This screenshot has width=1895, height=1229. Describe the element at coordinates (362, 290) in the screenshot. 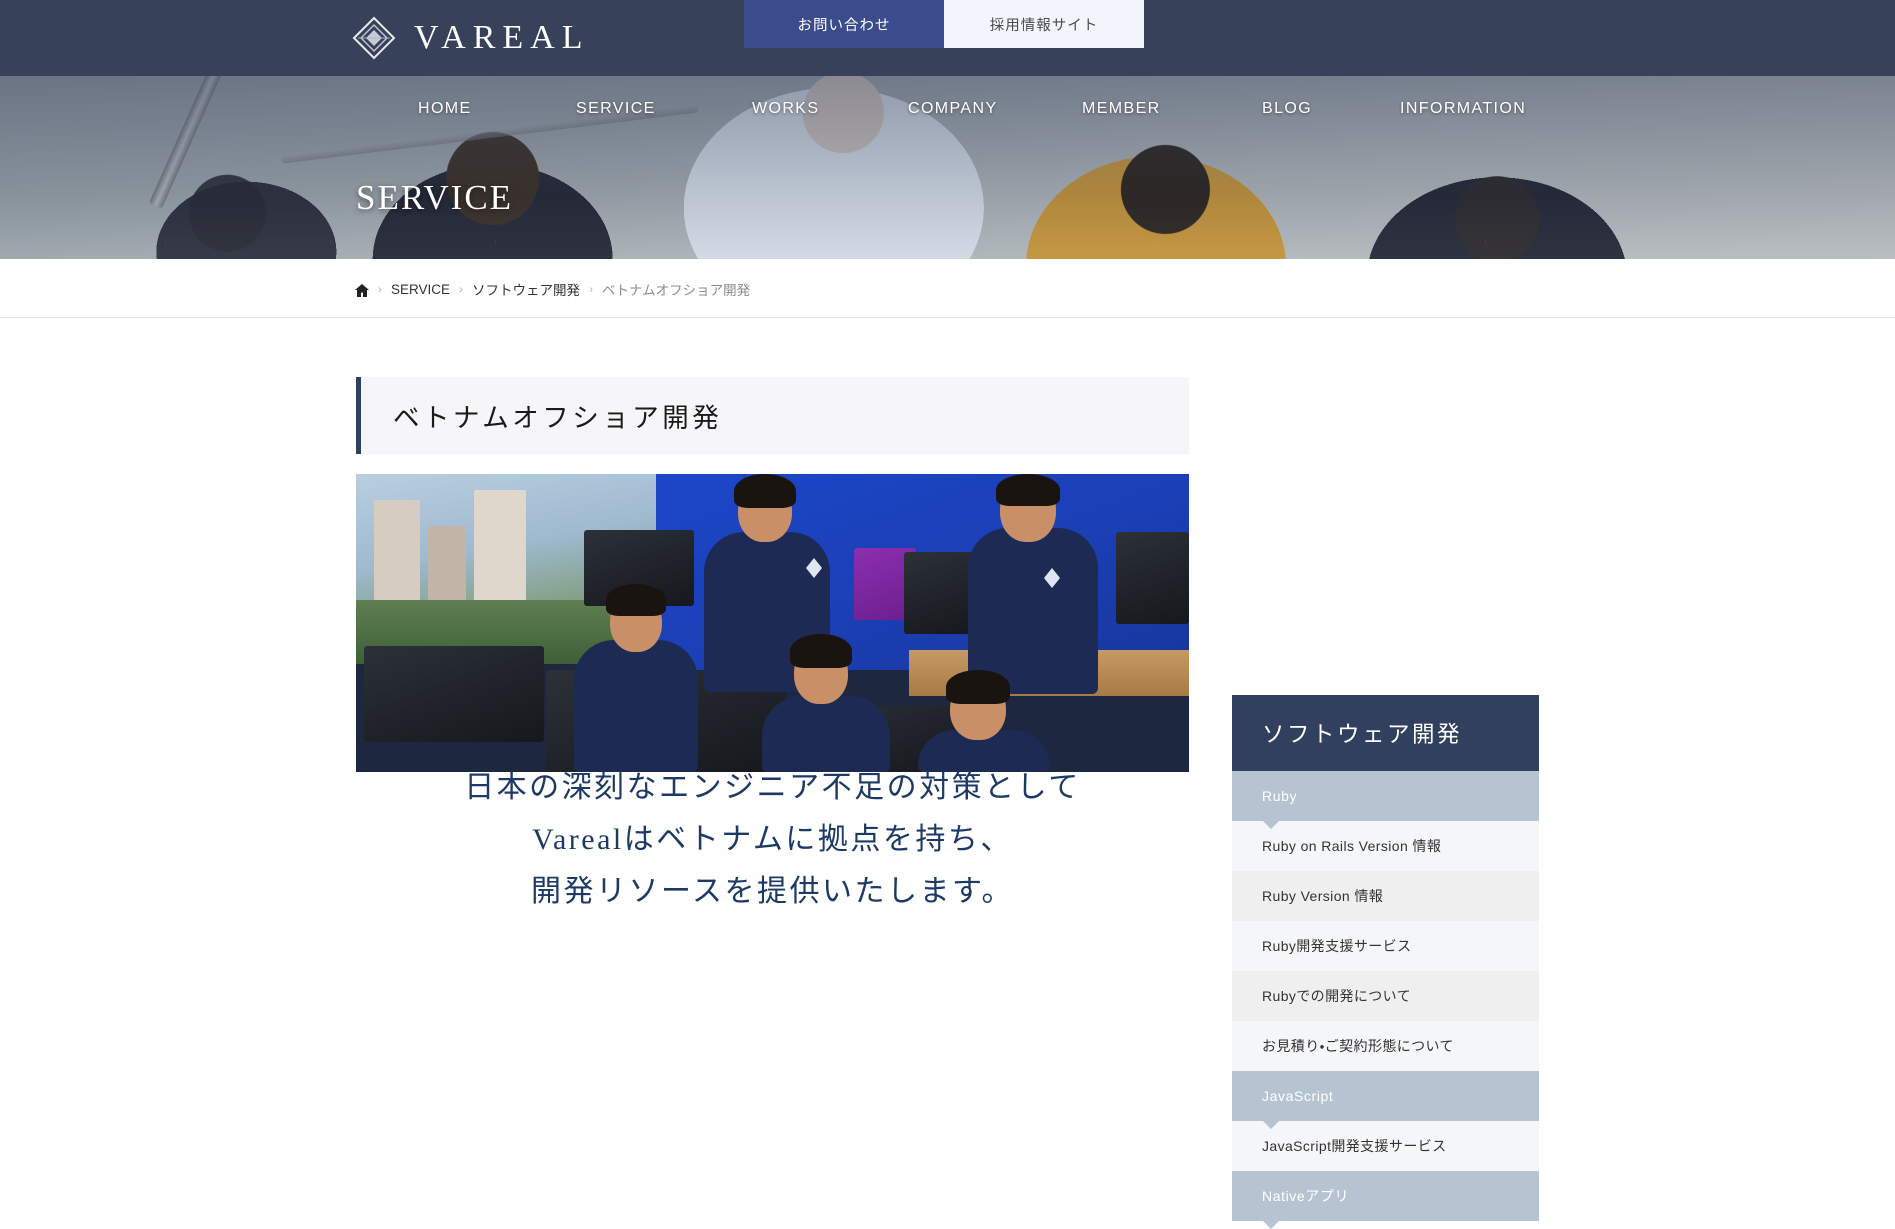

I see `home-icon` at that location.